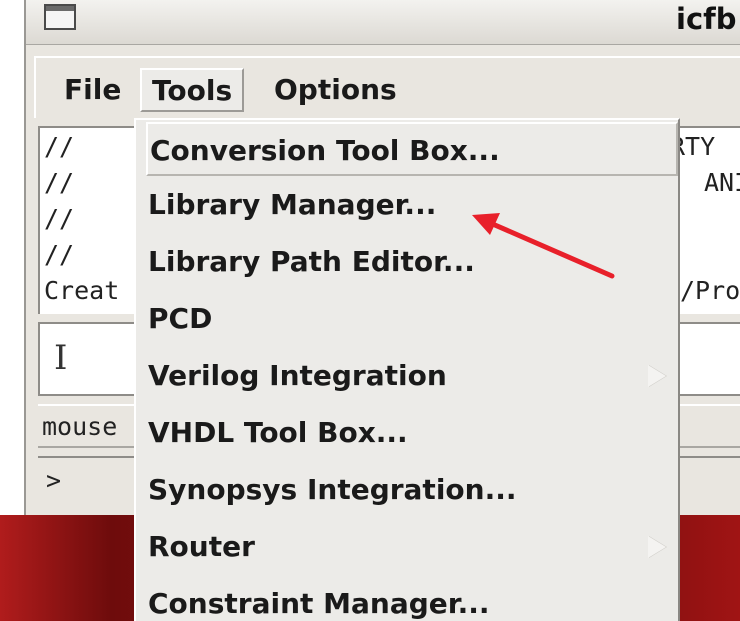 This screenshot has width=740, height=621. I want to click on log-line: Creat, so click(82, 290).